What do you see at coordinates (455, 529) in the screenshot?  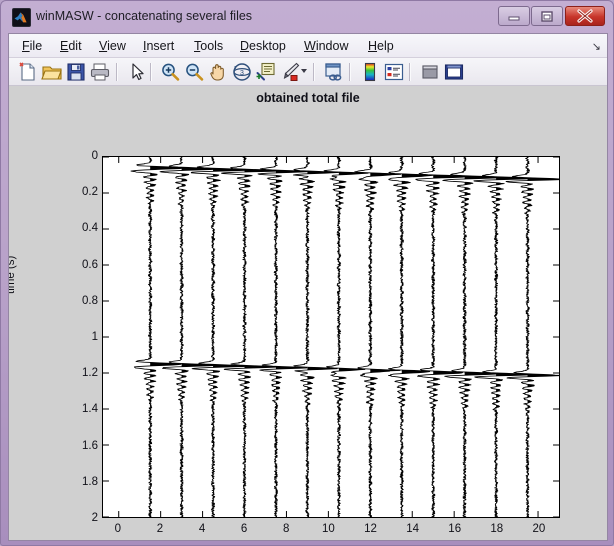 I see `x-tick-label: 16` at bounding box center [455, 529].